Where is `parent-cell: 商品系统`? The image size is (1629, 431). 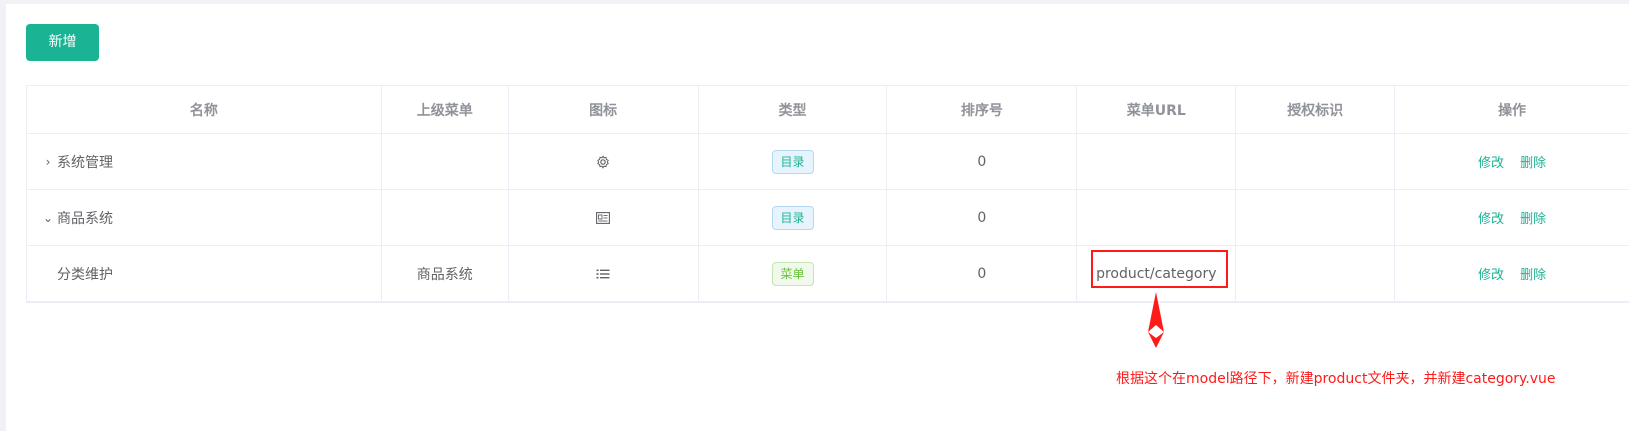
parent-cell: 商品系统 is located at coordinates (445, 273).